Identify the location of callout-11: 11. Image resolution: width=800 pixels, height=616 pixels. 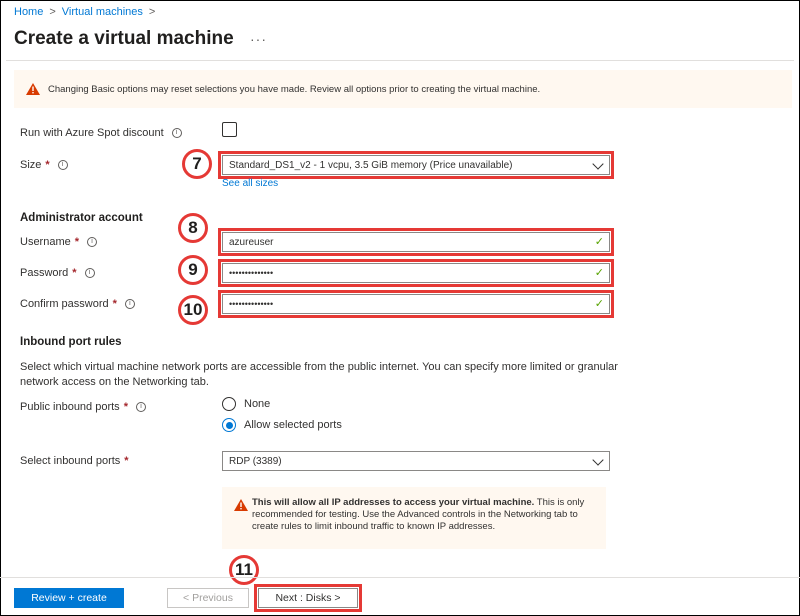
(244, 570).